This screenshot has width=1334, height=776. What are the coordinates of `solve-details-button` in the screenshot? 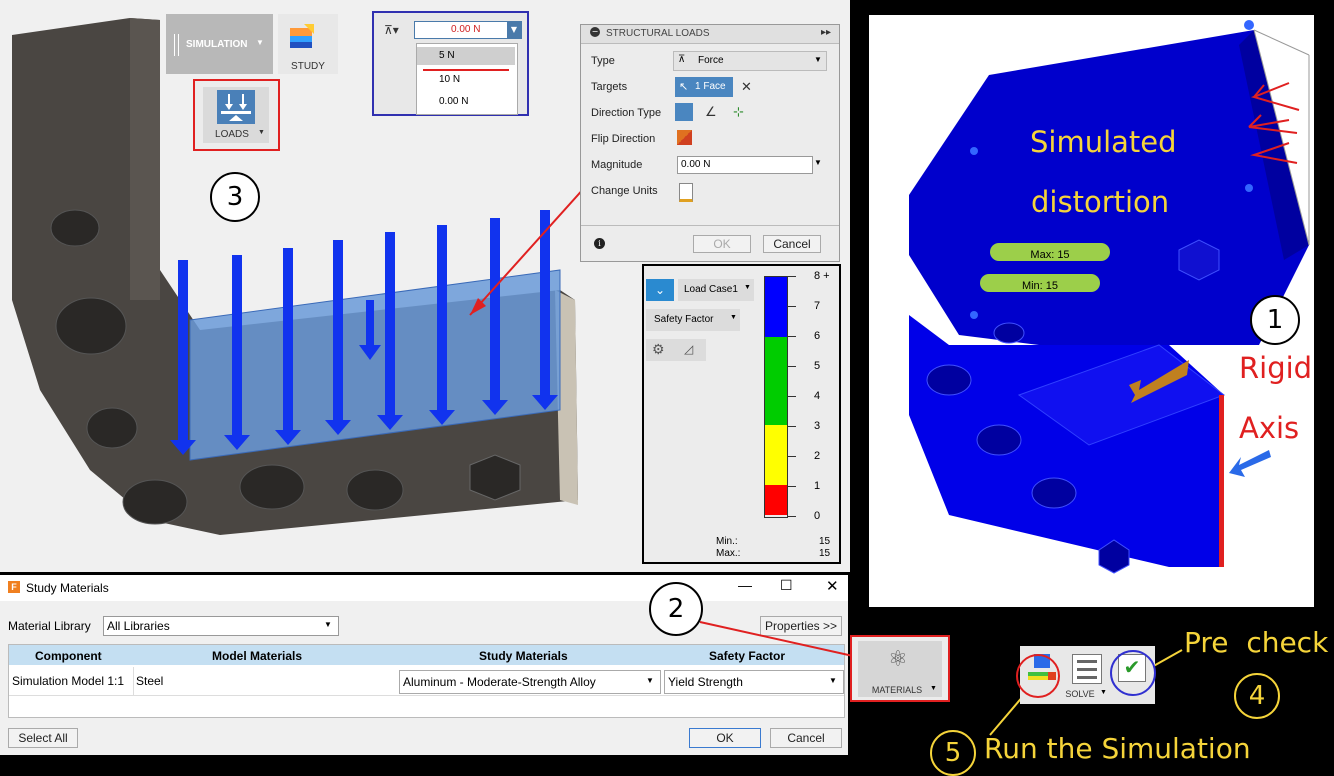 It's located at (1087, 669).